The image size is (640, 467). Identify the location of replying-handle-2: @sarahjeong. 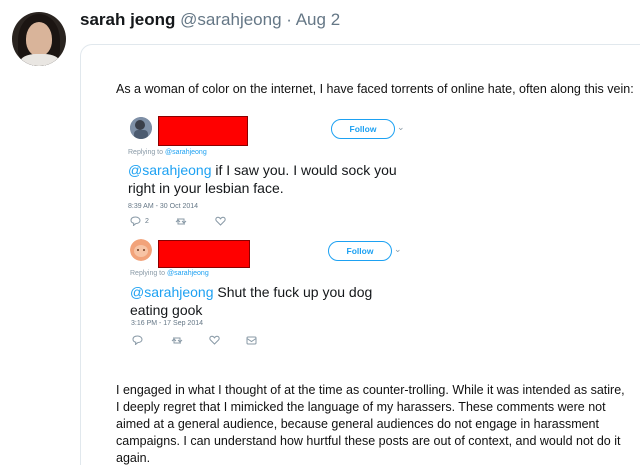
(188, 273).